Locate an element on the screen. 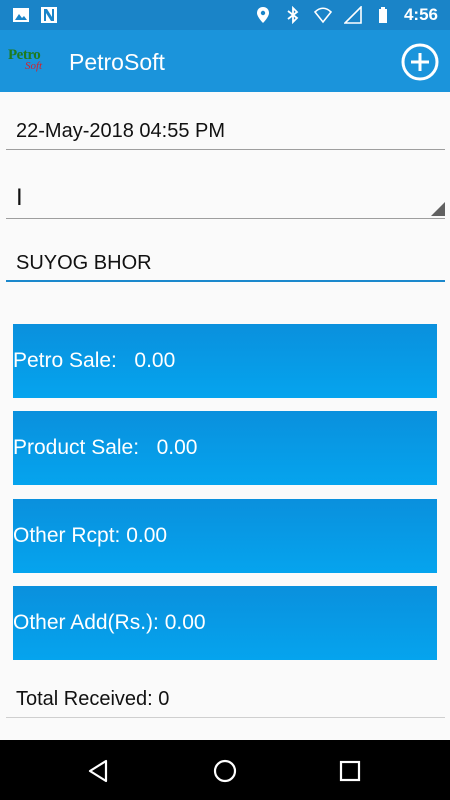 This screenshot has width=450, height=800. datetime-value: 22-May-2018 04:55 PM is located at coordinates (121, 131).